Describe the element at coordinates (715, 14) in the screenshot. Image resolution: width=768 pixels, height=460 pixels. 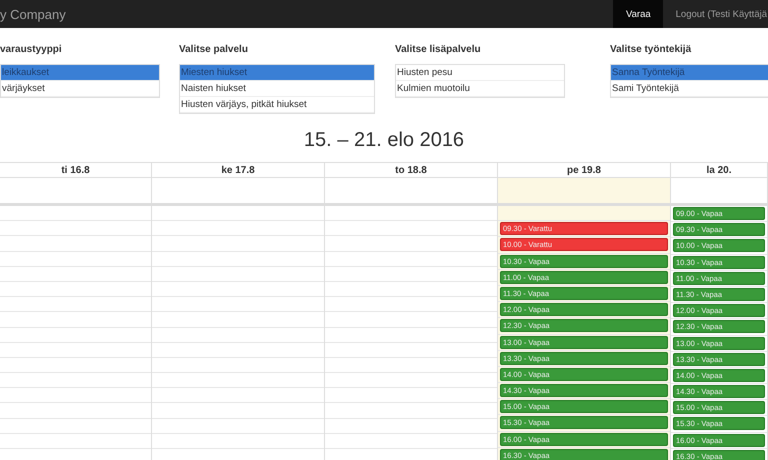
I see `nav-link: Logout (Testi Käyttäjä` at that location.